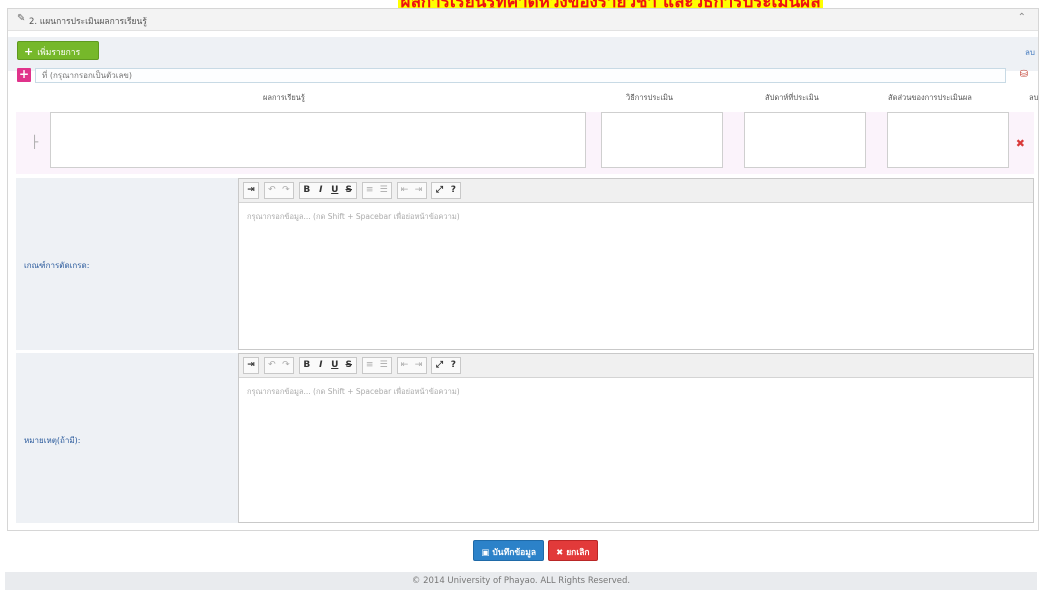 The height and width of the screenshot is (594, 1041). Describe the element at coordinates (662, 140) in the screenshot. I see `method-textarea` at that location.